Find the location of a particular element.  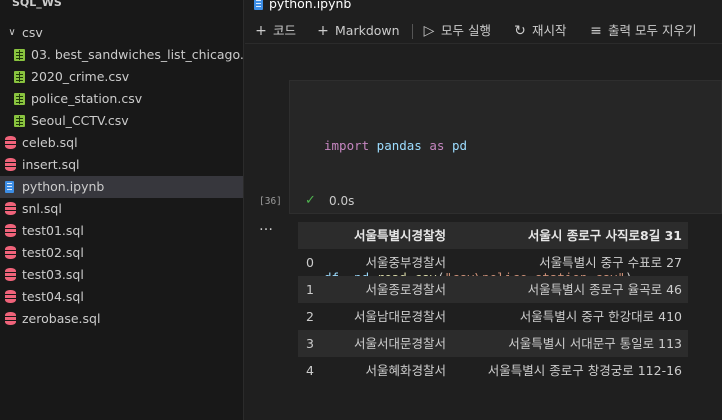

add-code-label: 코드 is located at coordinates (285, 30).